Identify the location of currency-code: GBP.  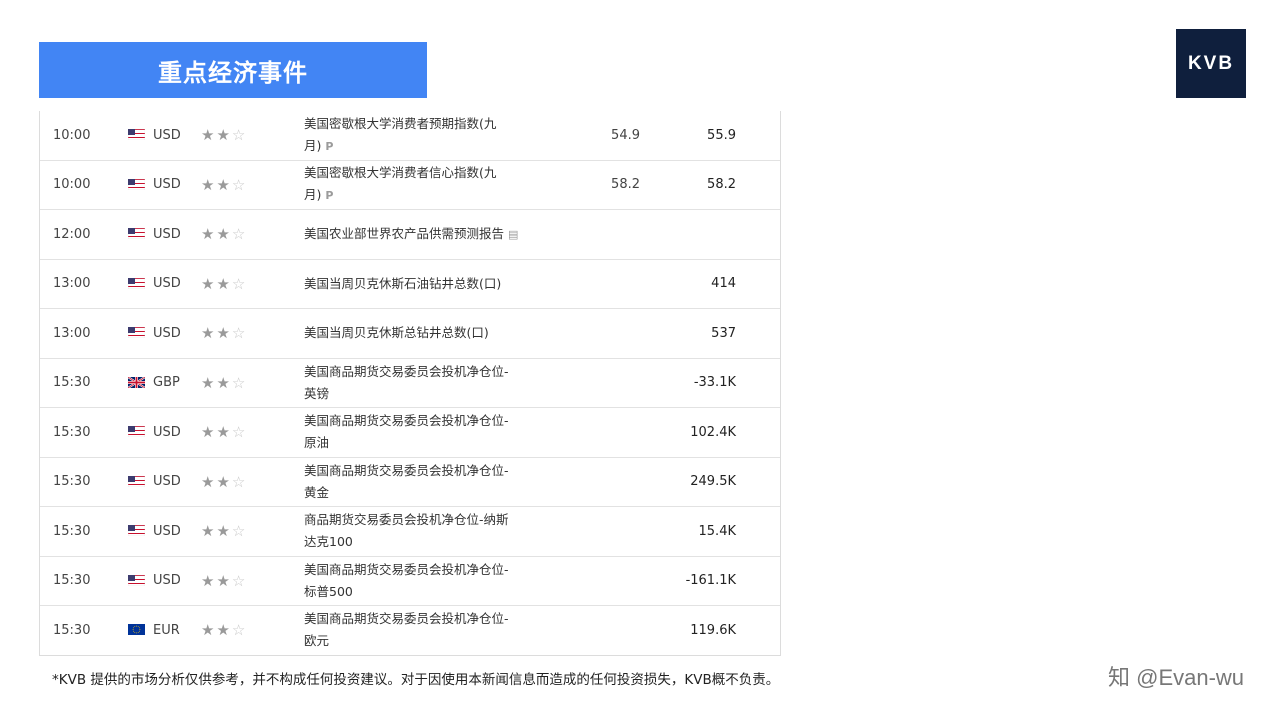
(166, 383).